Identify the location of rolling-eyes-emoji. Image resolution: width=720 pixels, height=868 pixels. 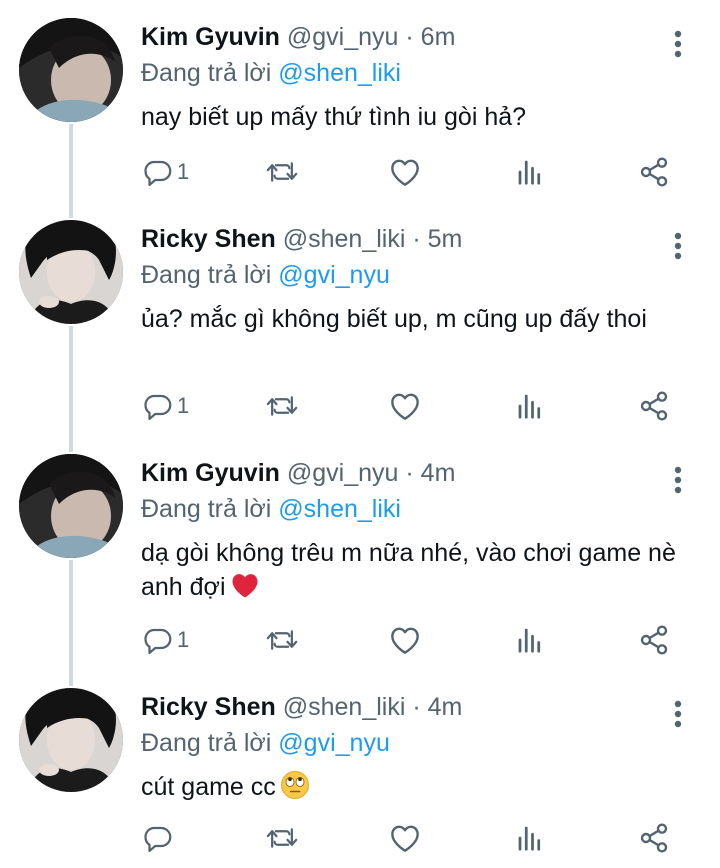
(295, 789).